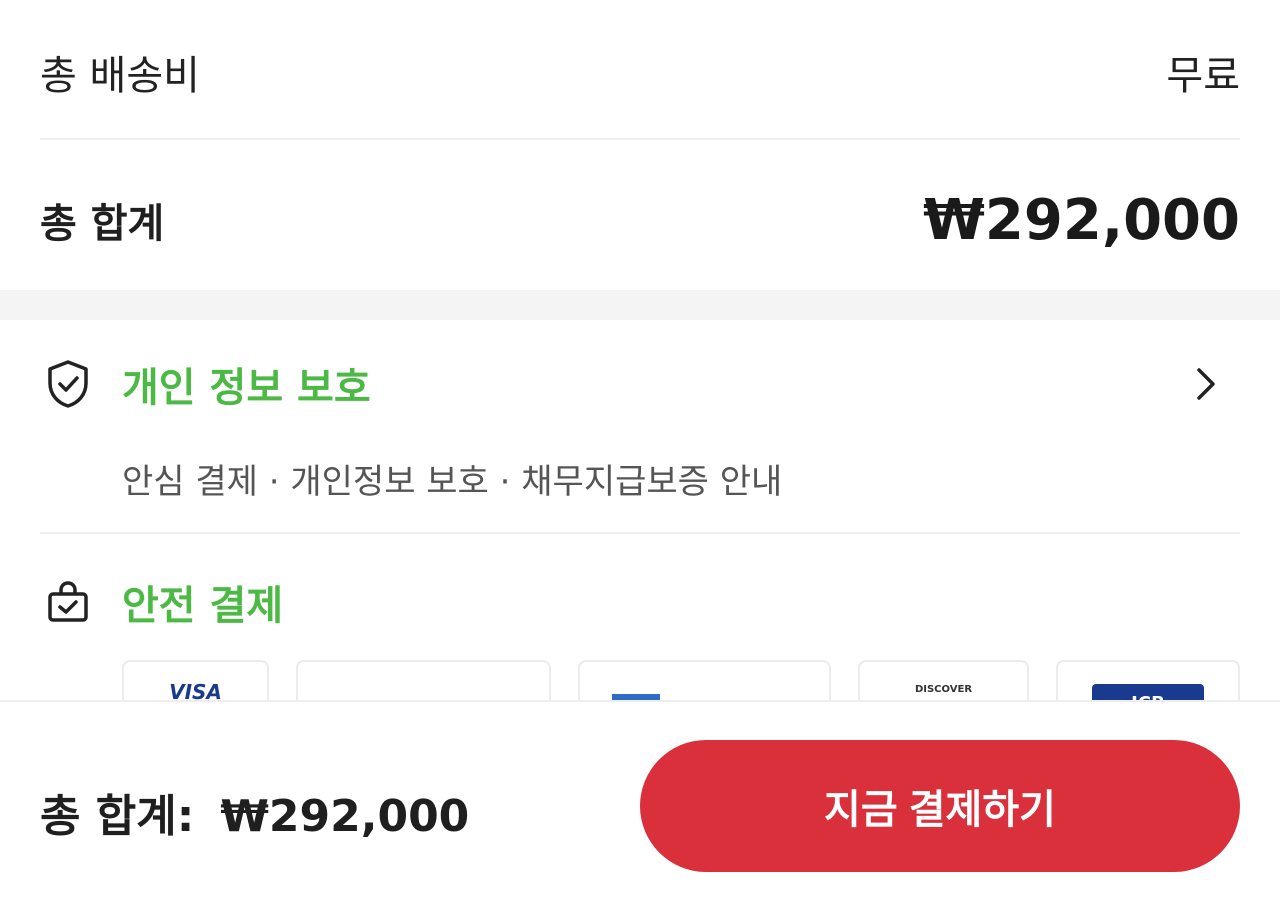 This screenshot has height=902, width=1280. Describe the element at coordinates (1148, 692) in the screenshot. I see `jcb-logo: JCB` at that location.